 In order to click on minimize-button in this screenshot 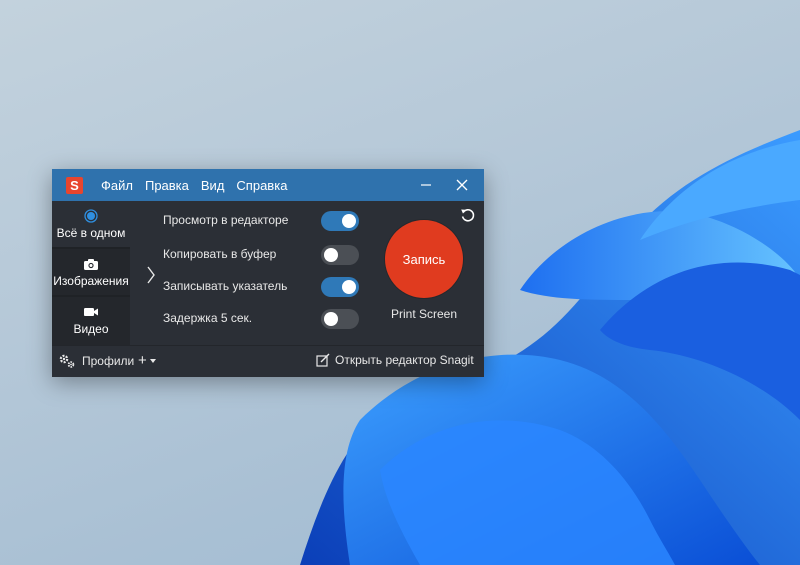, I will do `click(426, 185)`.